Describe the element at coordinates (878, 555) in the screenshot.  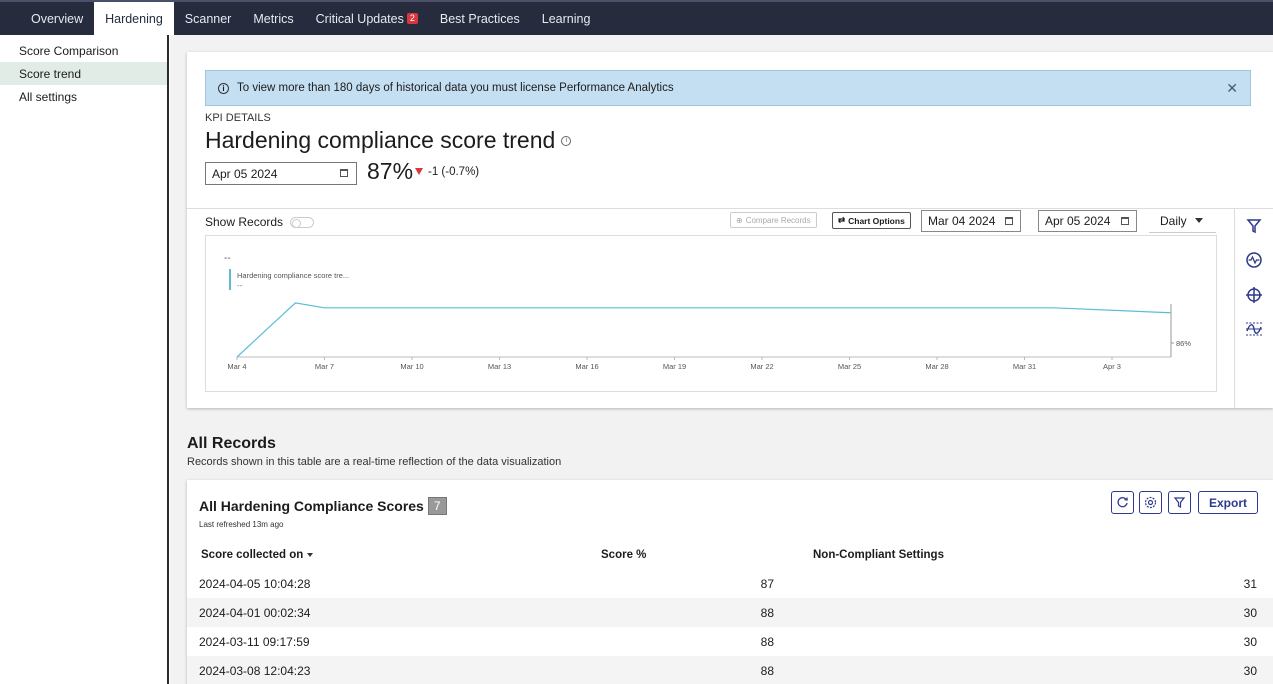
I see `column-header-noncompliant: Non-Compliant Settings` at that location.